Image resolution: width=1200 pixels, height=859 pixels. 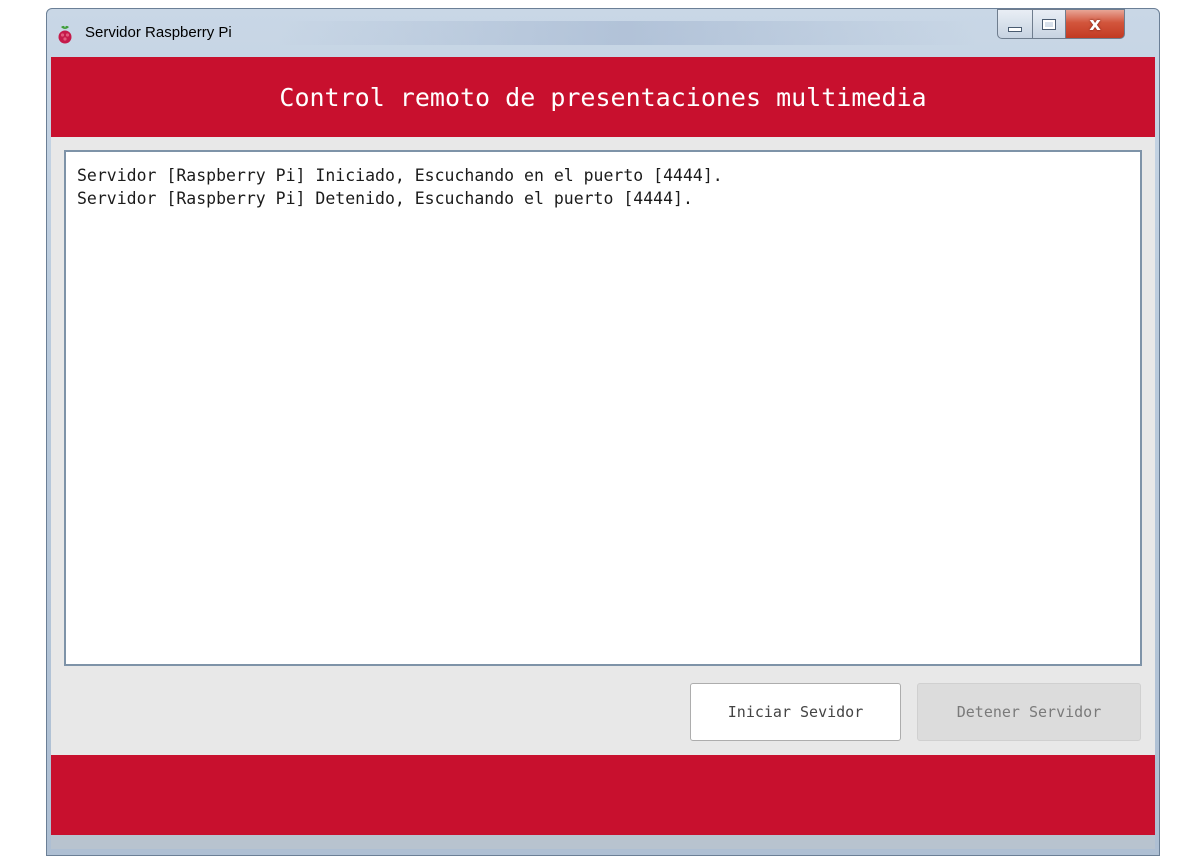 I want to click on maximize-icon, so click(x=1049, y=24).